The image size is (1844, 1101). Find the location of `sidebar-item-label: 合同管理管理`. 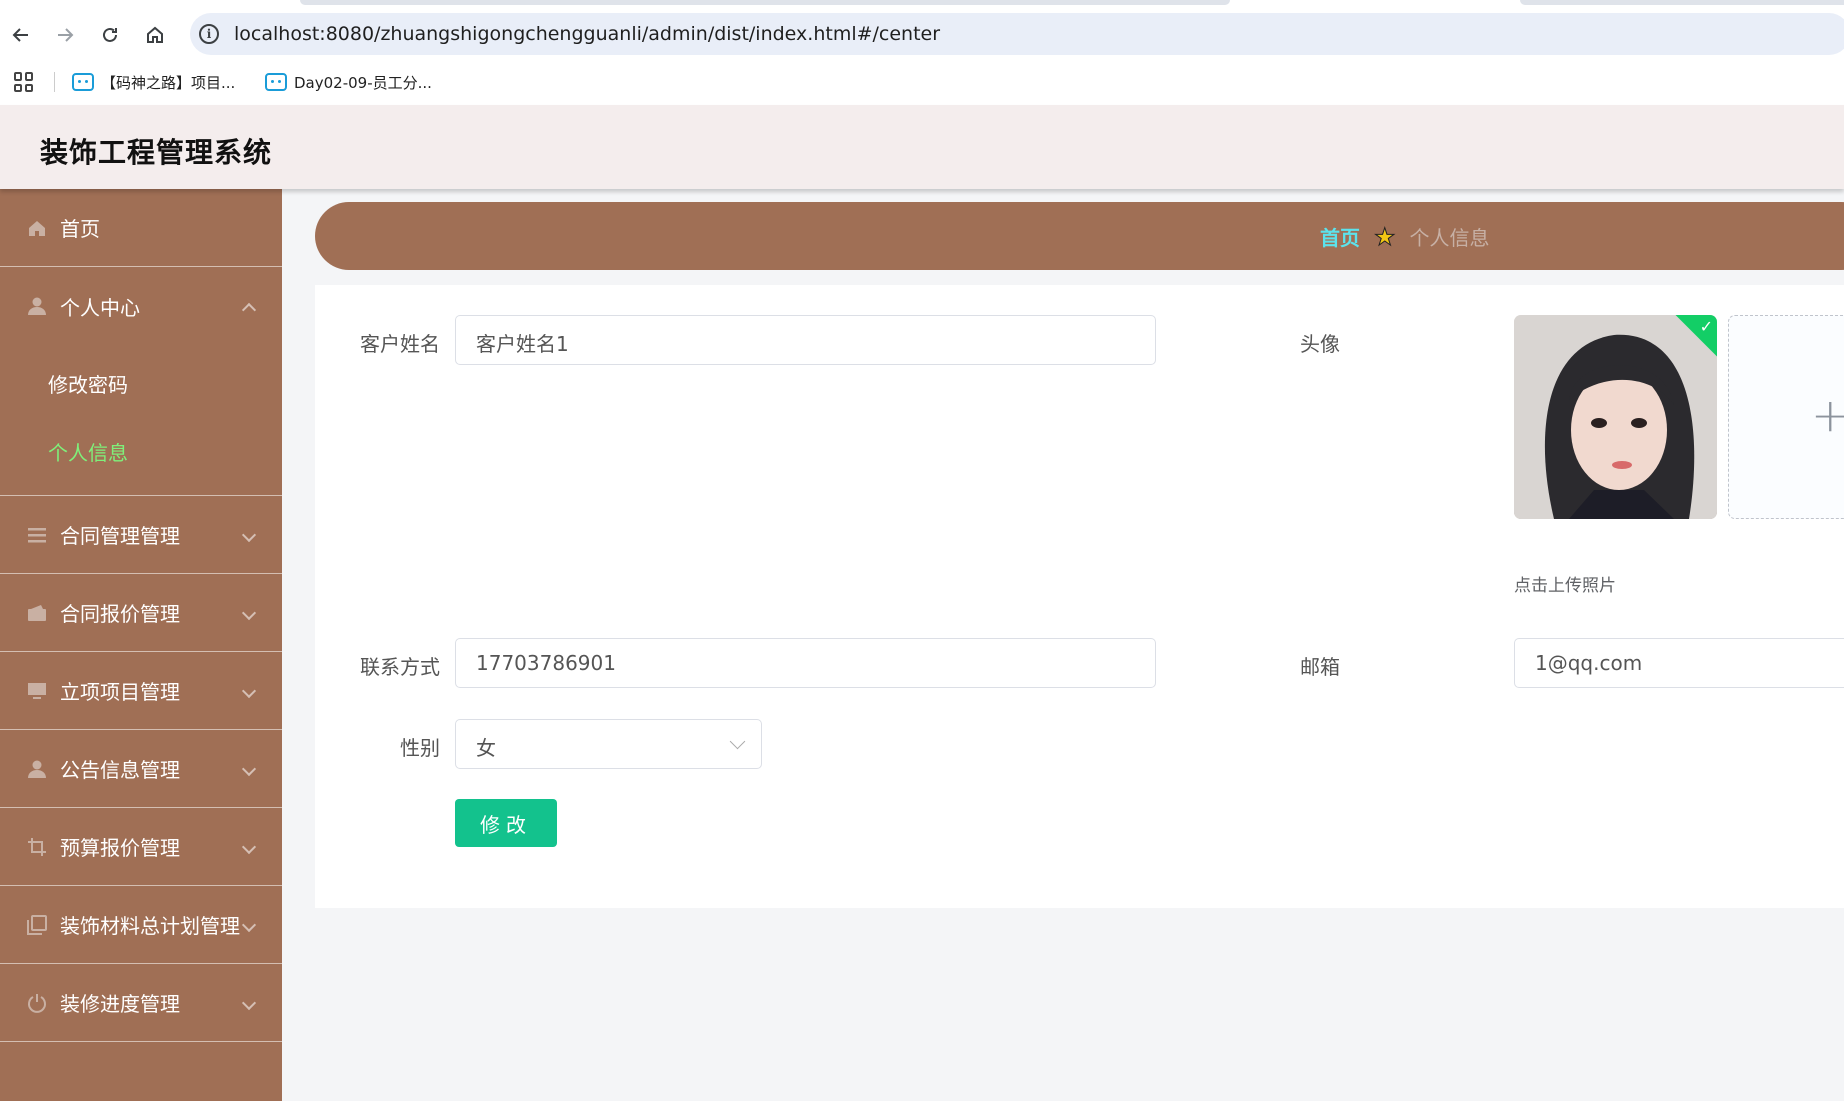

sidebar-item-label: 合同管理管理 is located at coordinates (120, 536).